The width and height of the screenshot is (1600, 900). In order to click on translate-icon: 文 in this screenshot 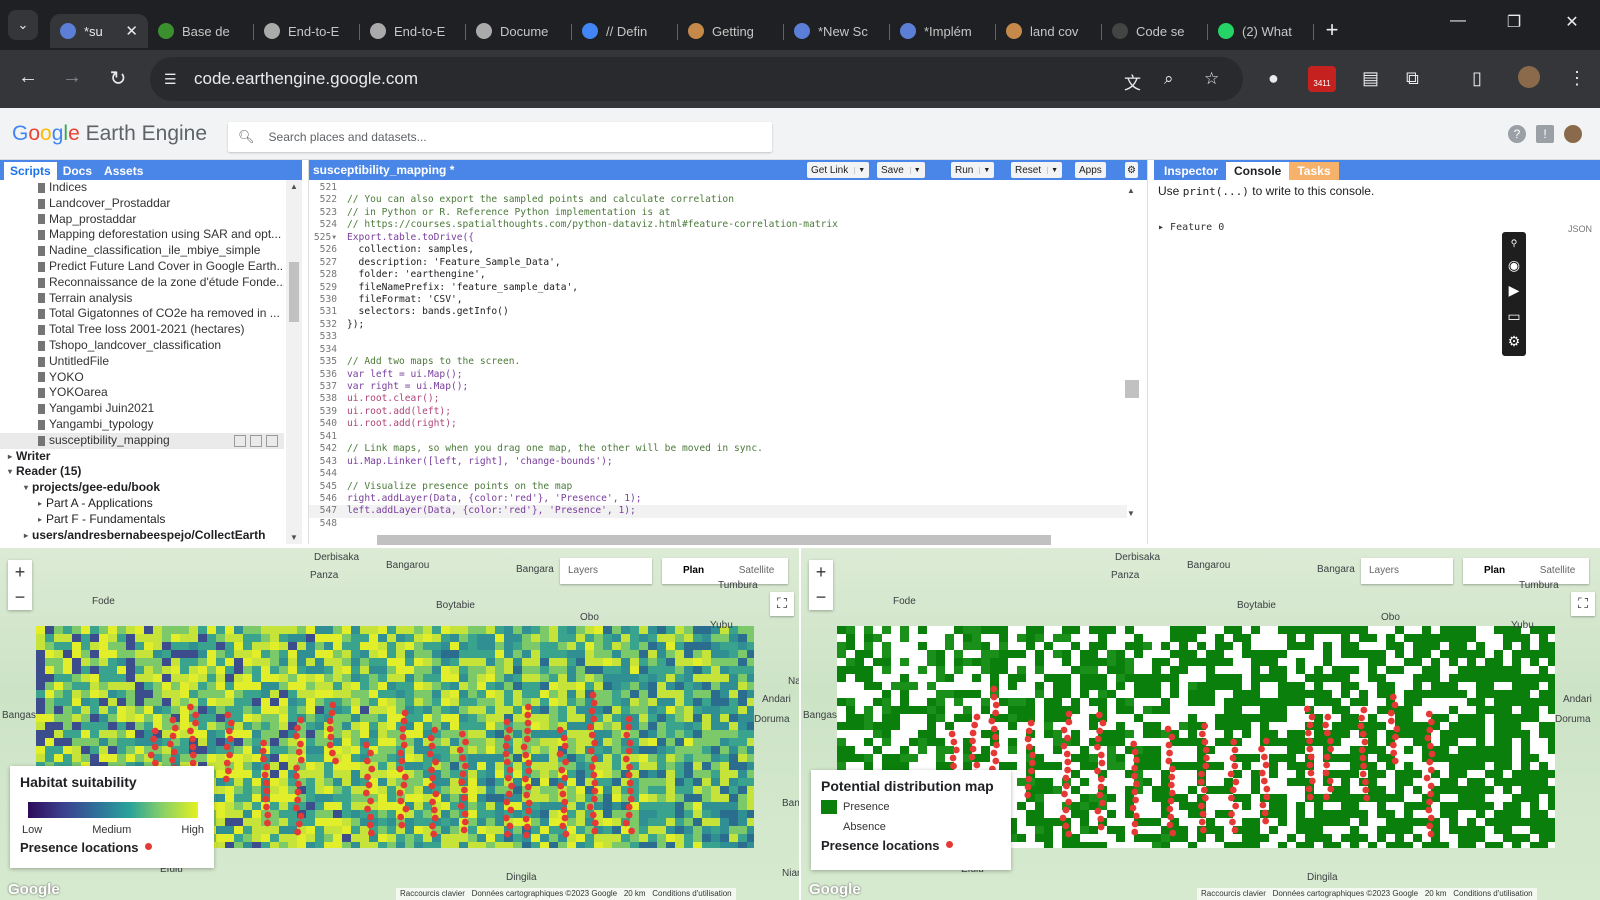, I will do `click(1132, 81)`.